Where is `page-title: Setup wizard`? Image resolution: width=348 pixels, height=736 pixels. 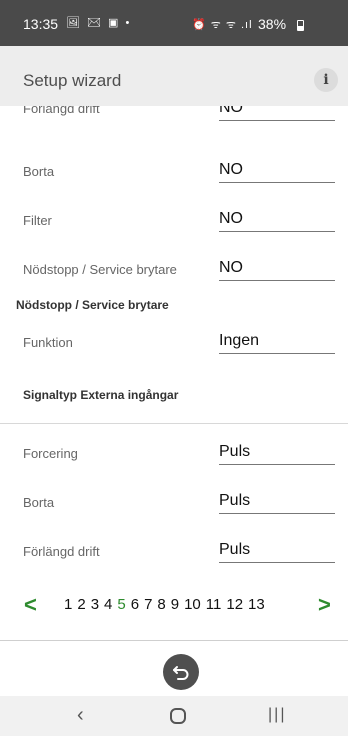 page-title: Setup wizard is located at coordinates (72, 80).